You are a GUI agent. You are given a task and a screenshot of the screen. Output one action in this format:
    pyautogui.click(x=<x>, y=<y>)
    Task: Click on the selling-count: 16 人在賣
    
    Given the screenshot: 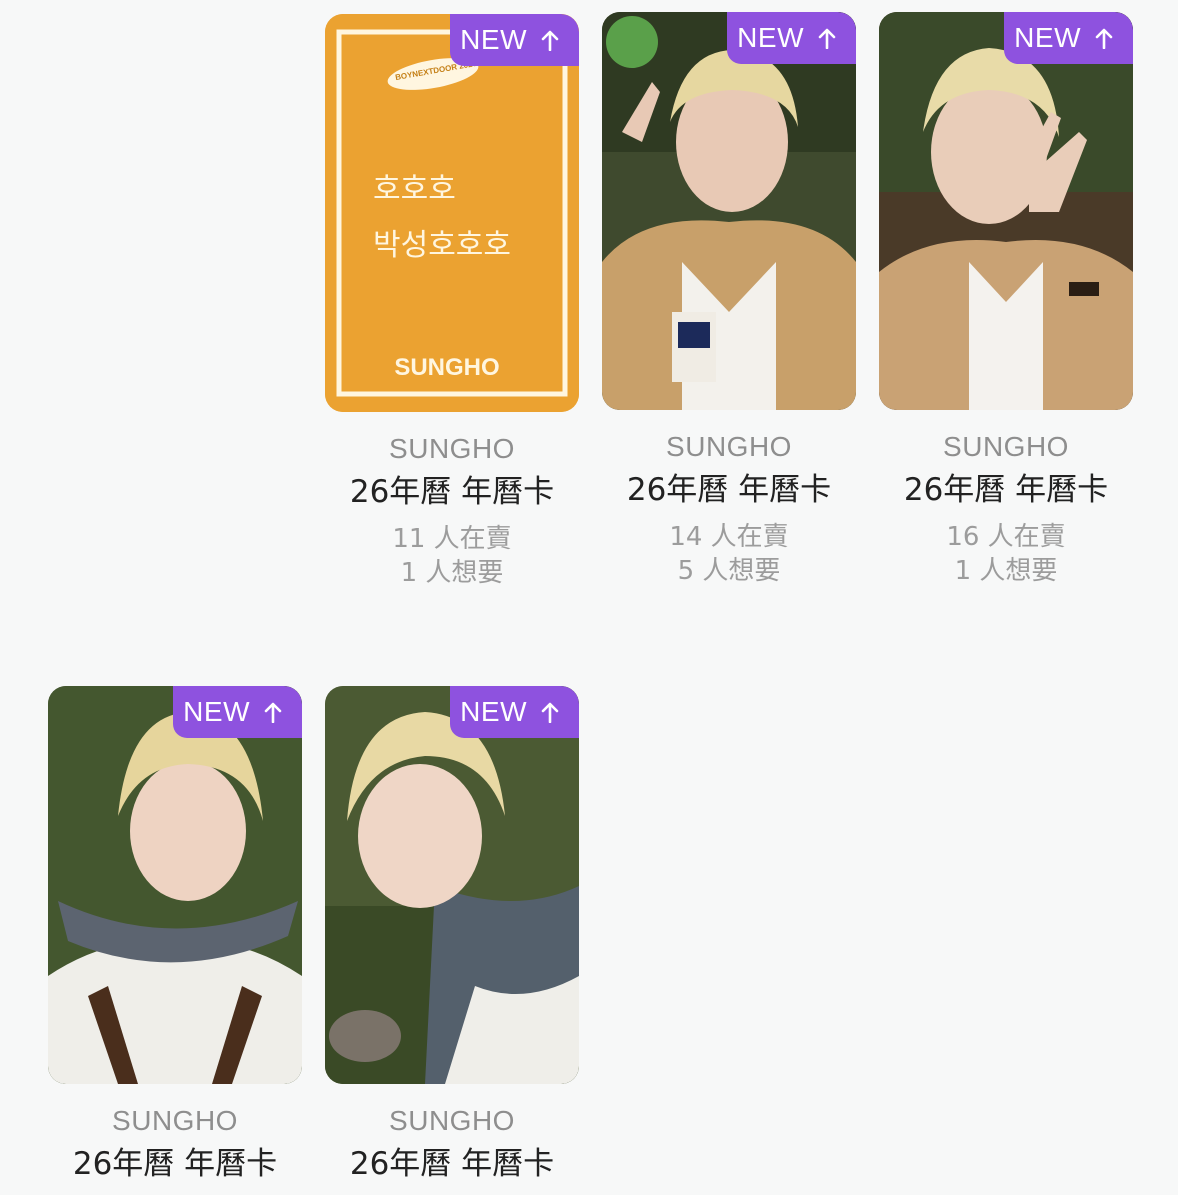 What is the action you would take?
    pyautogui.click(x=1006, y=537)
    